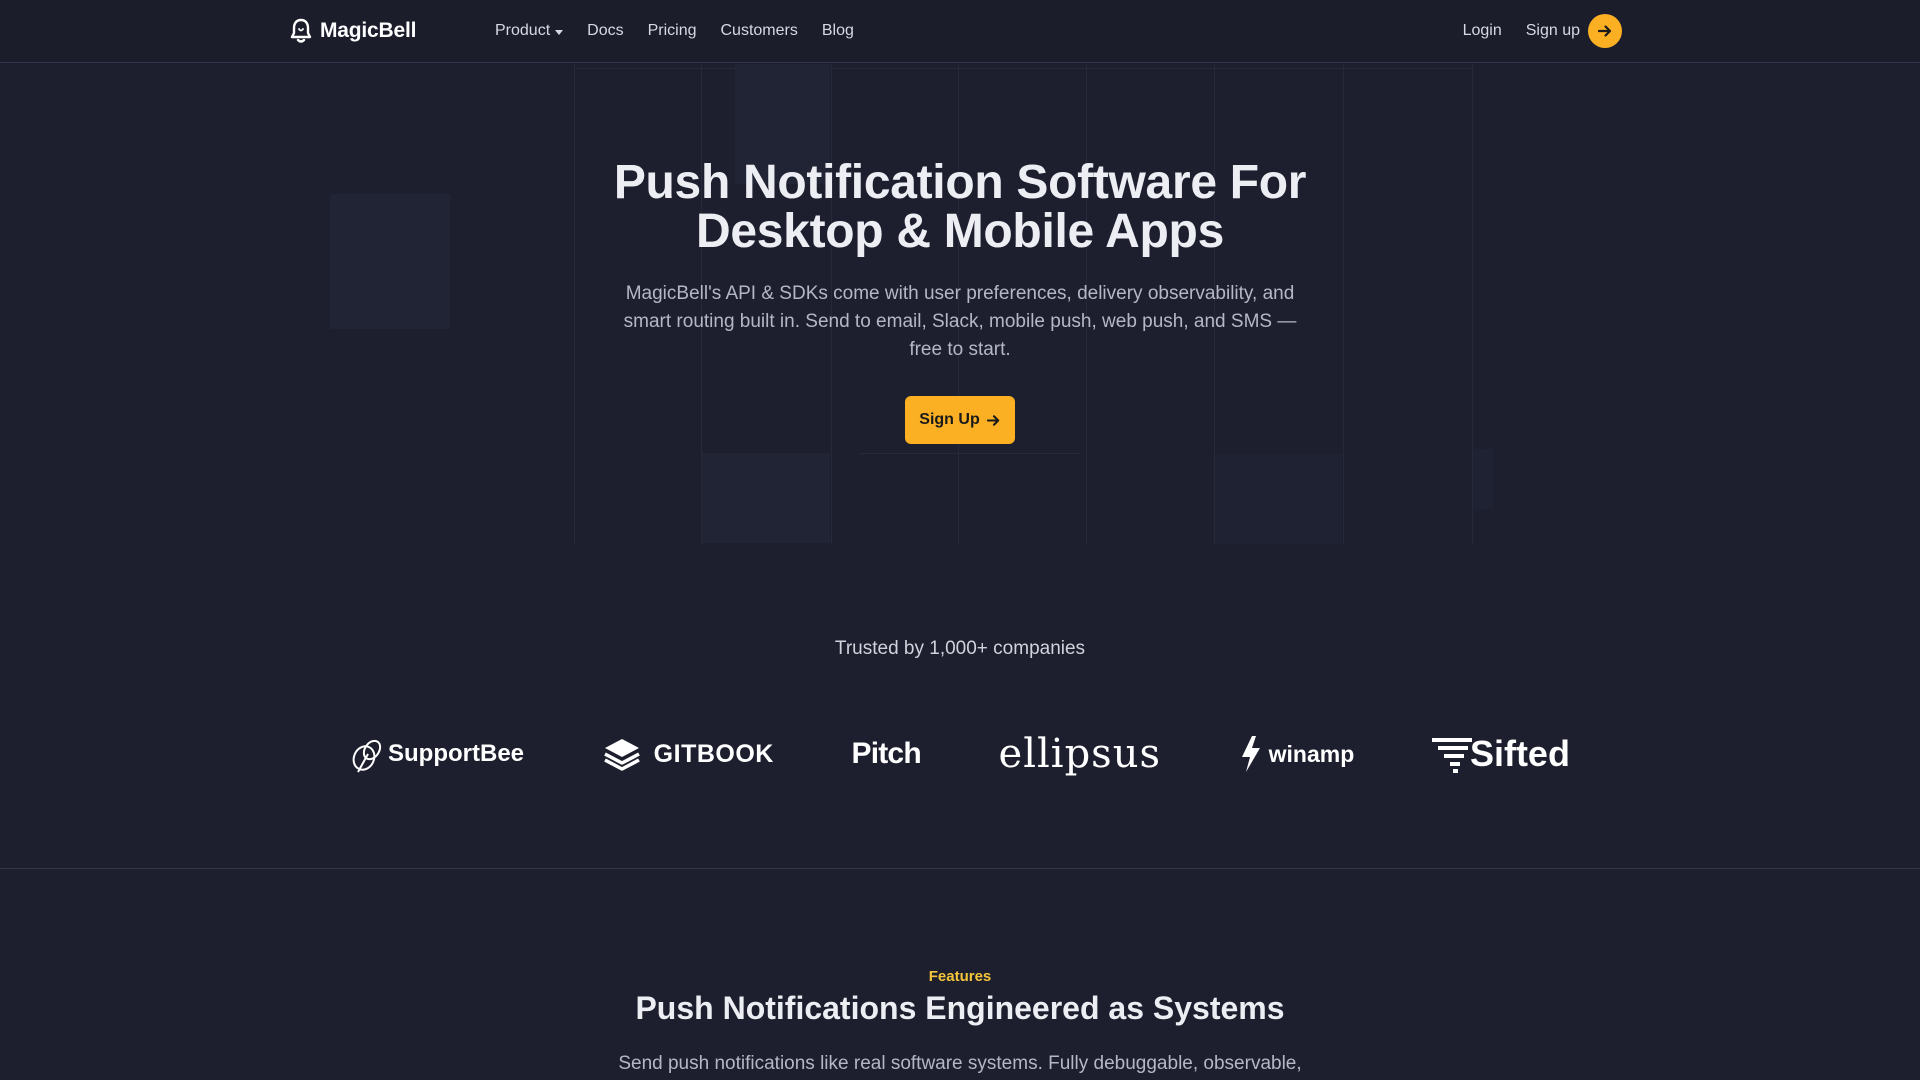  I want to click on section-divider, so click(960, 868).